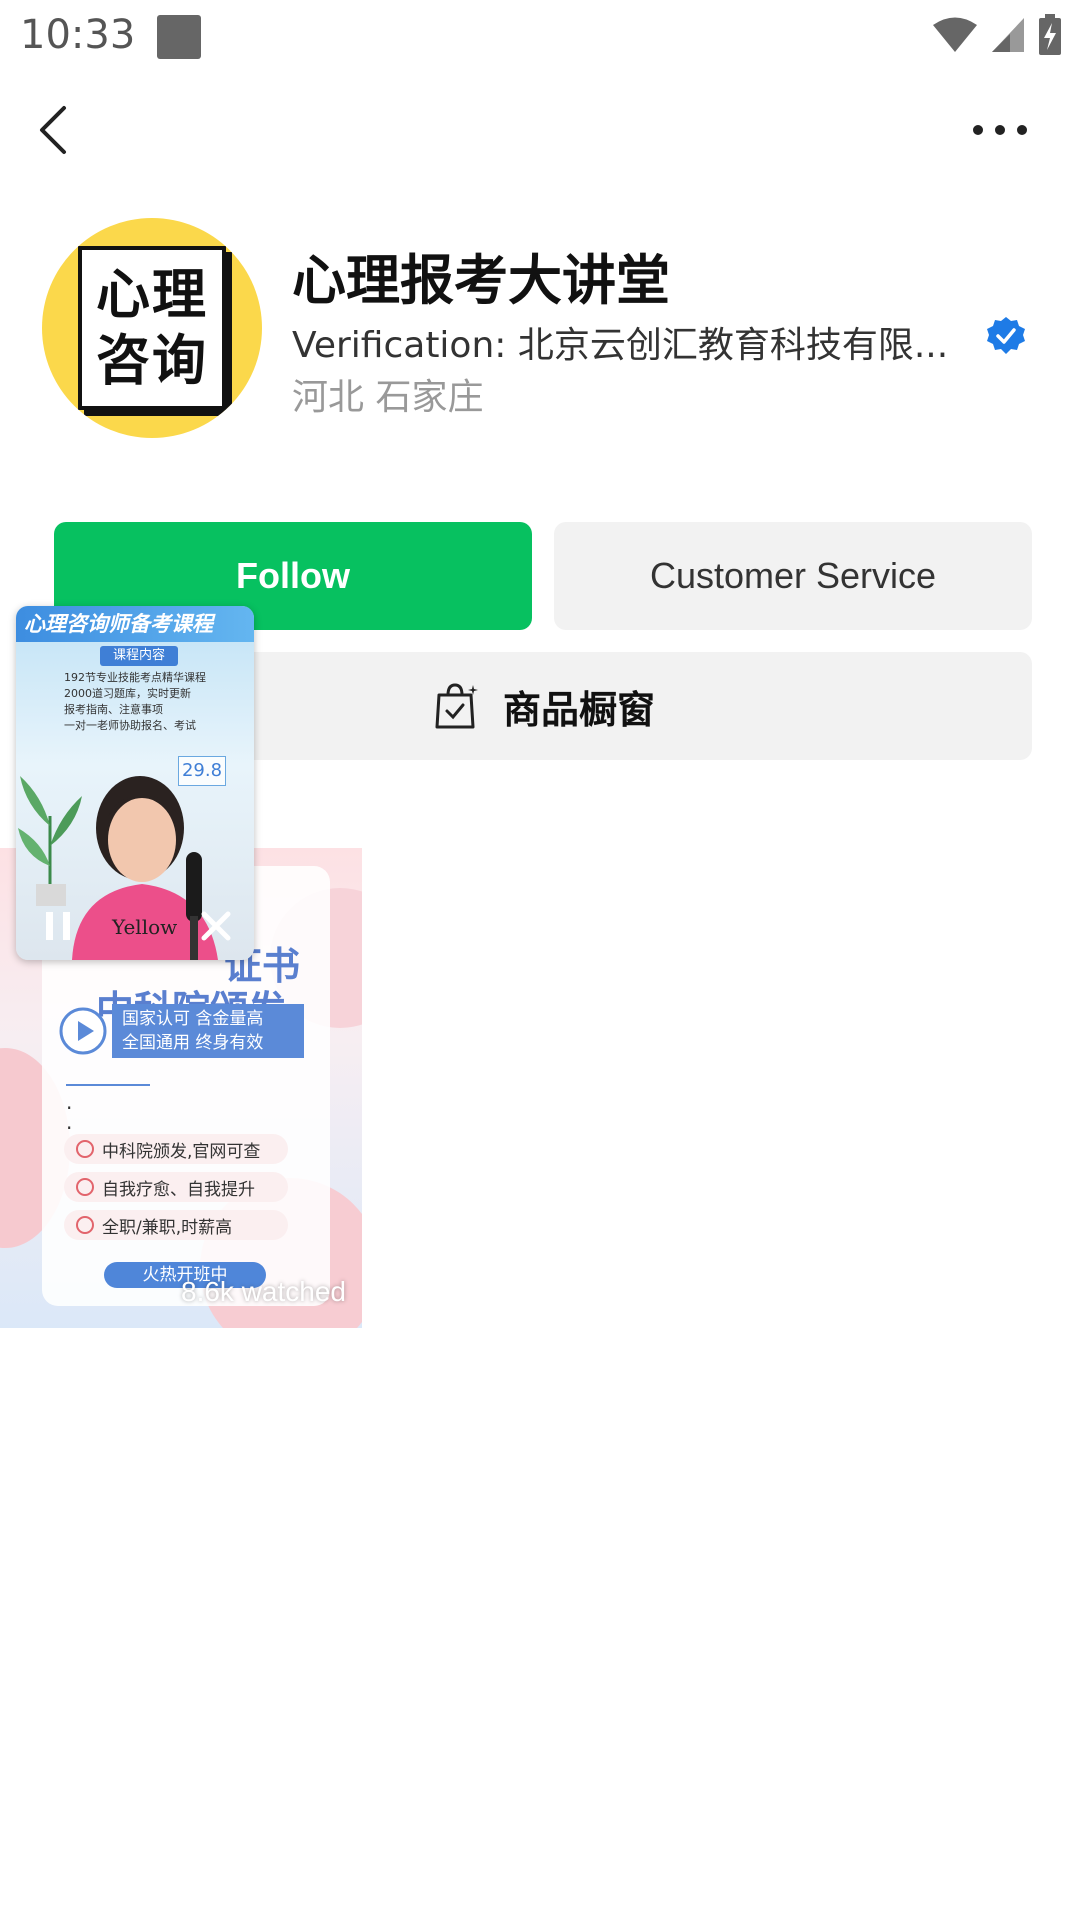 The height and width of the screenshot is (1920, 1080). What do you see at coordinates (793, 576) in the screenshot?
I see `customer-service-button: Customer Service` at bounding box center [793, 576].